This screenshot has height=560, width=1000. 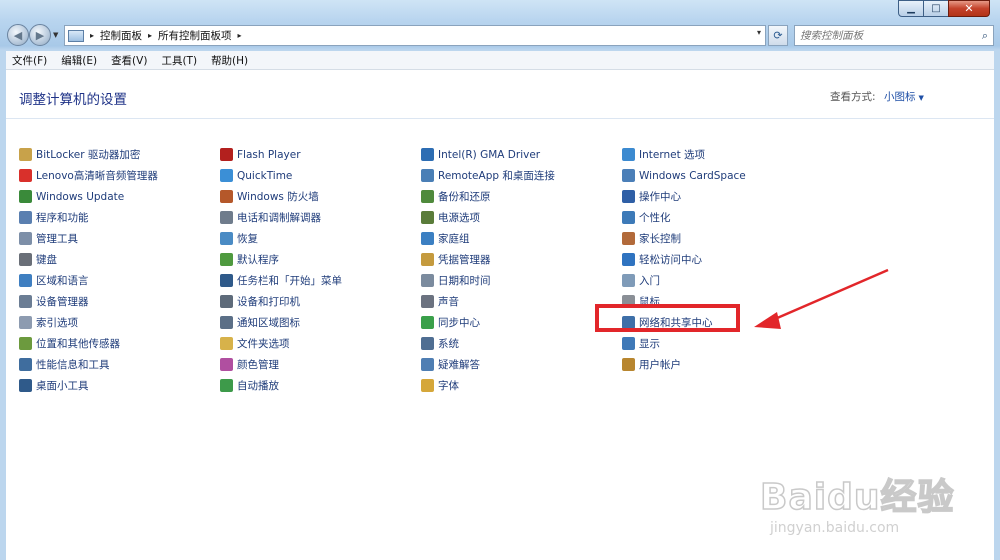 I want to click on watermark-url: jingyan.baidu.com, so click(x=835, y=528).